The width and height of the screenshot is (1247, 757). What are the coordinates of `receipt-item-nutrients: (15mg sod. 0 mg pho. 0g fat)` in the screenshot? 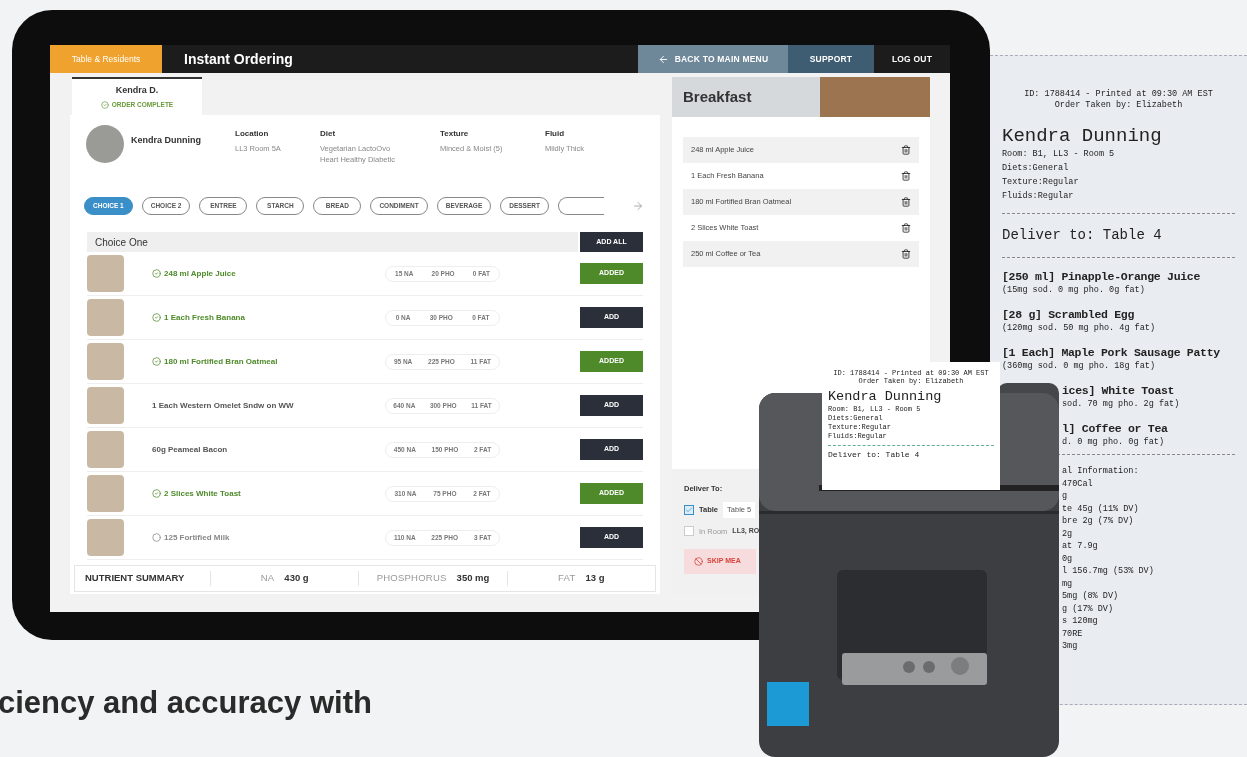 It's located at (1074, 290).